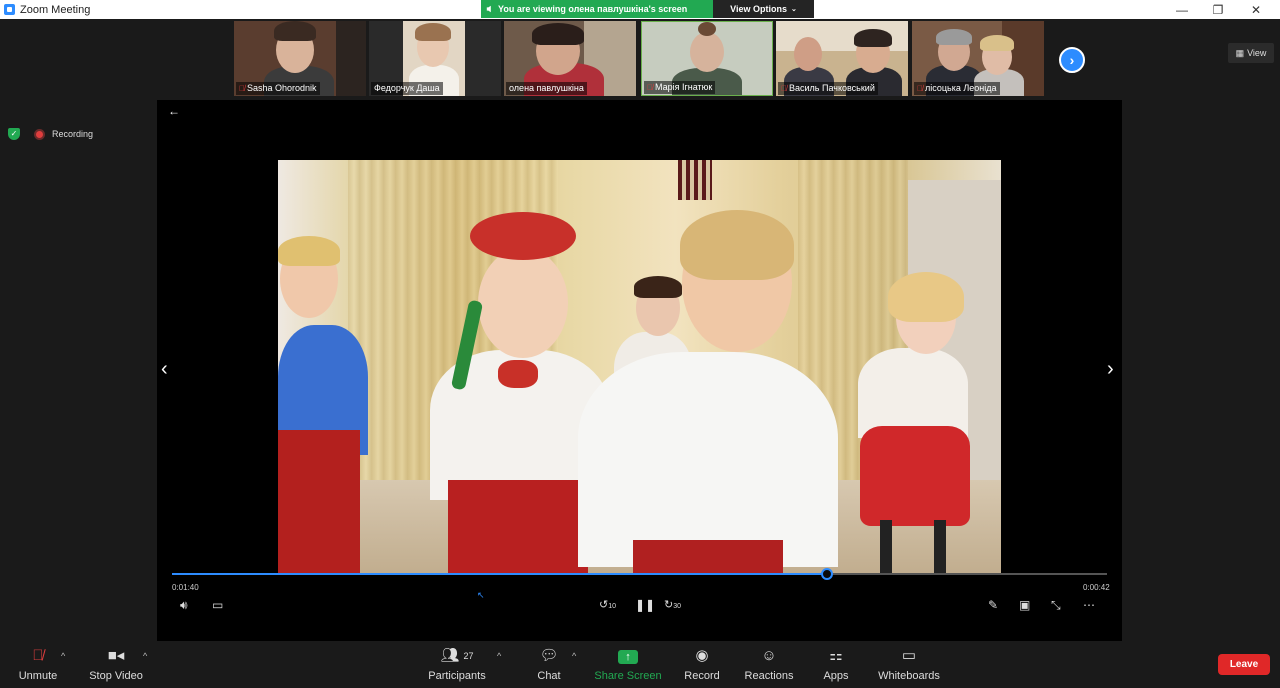 The height and width of the screenshot is (688, 1280). What do you see at coordinates (145, 656) in the screenshot?
I see `video-options-caret-icon: ^` at bounding box center [145, 656].